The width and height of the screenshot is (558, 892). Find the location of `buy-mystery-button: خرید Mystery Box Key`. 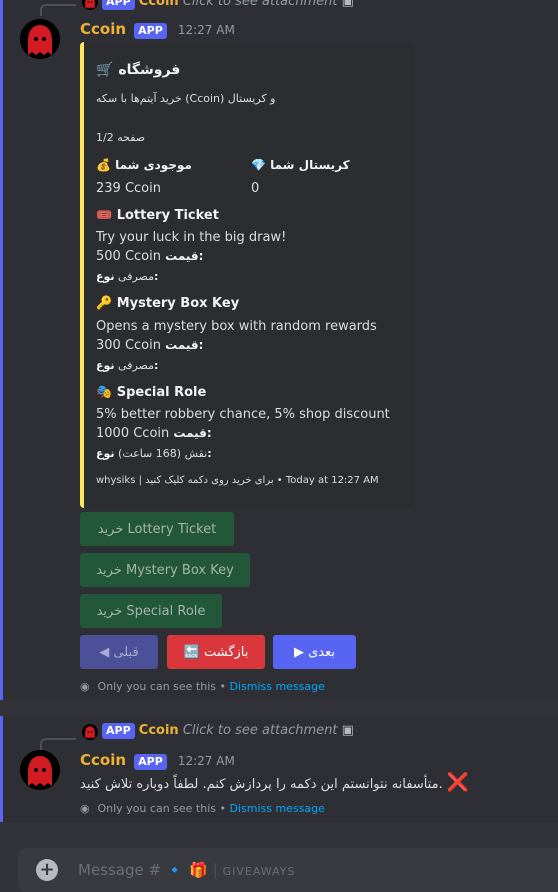

buy-mystery-button: خرید Mystery Box Key is located at coordinates (165, 570).